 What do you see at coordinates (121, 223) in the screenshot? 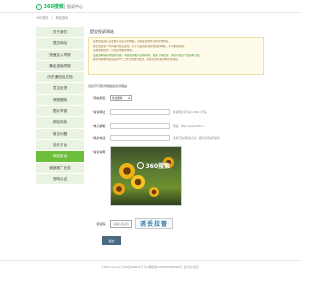
I see `captcha-input: 请输入验证码` at bounding box center [121, 223].